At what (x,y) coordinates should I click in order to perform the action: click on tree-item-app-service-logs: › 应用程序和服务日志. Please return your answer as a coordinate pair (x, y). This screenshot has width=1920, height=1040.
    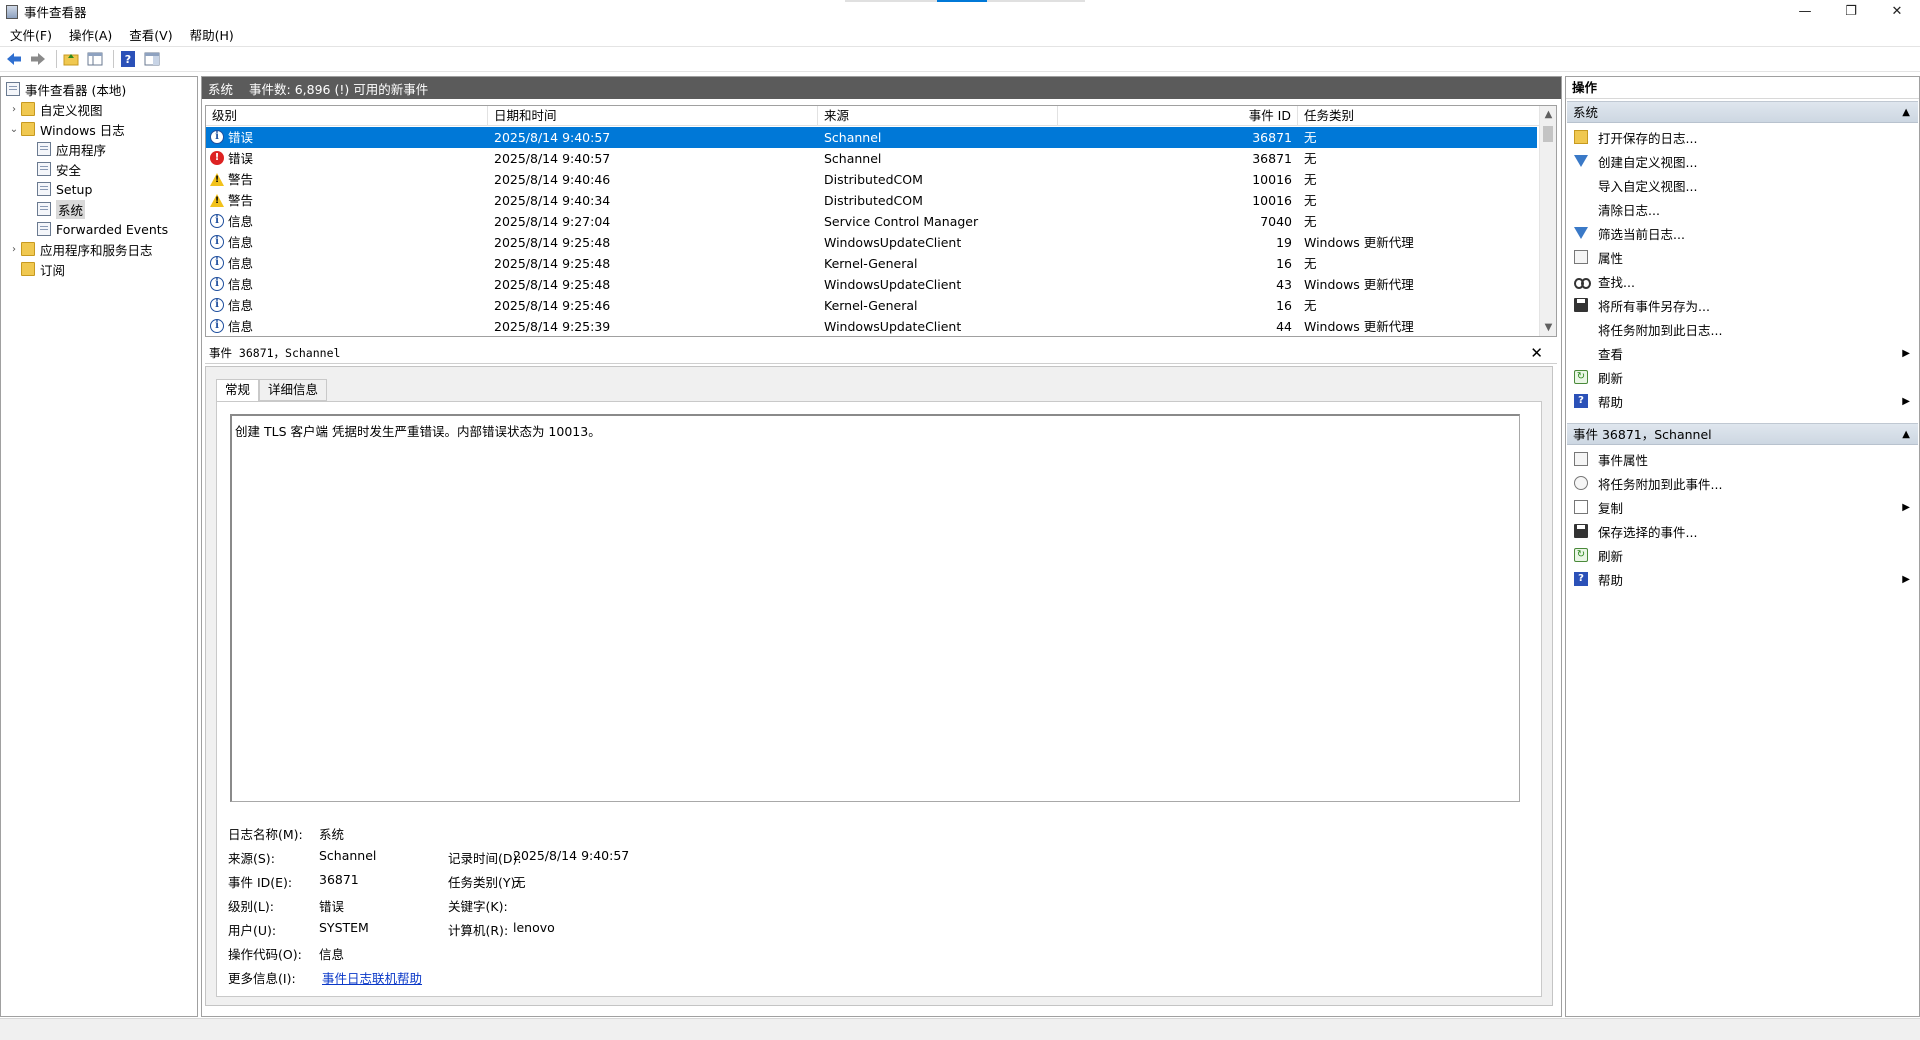
    Looking at the image, I should click on (81, 249).